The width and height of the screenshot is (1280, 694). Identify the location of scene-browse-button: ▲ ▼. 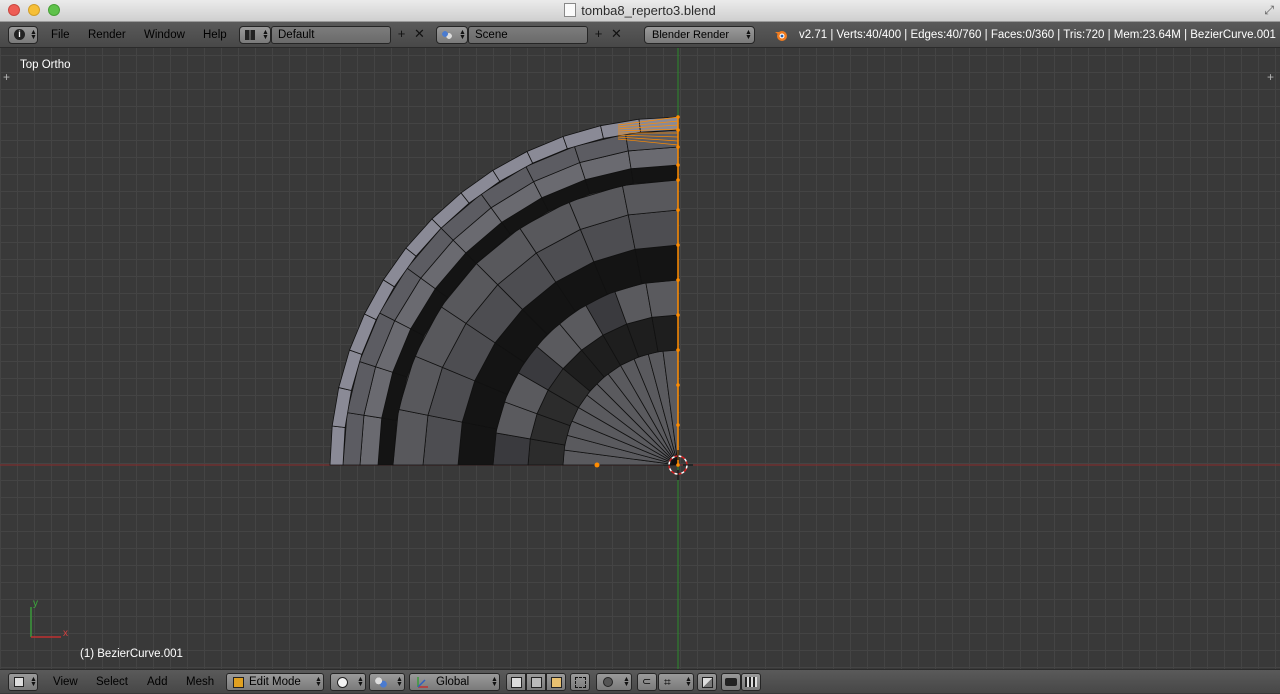
(452, 35).